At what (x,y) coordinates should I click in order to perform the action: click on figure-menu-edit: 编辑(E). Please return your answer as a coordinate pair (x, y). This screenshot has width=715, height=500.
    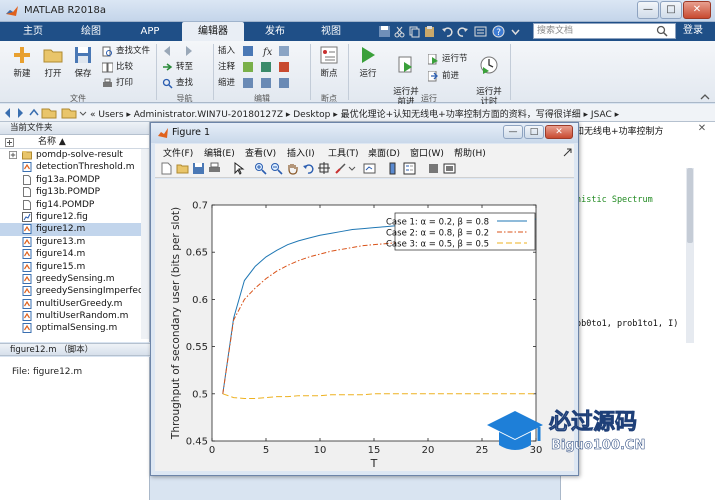
    Looking at the image, I should click on (219, 152).